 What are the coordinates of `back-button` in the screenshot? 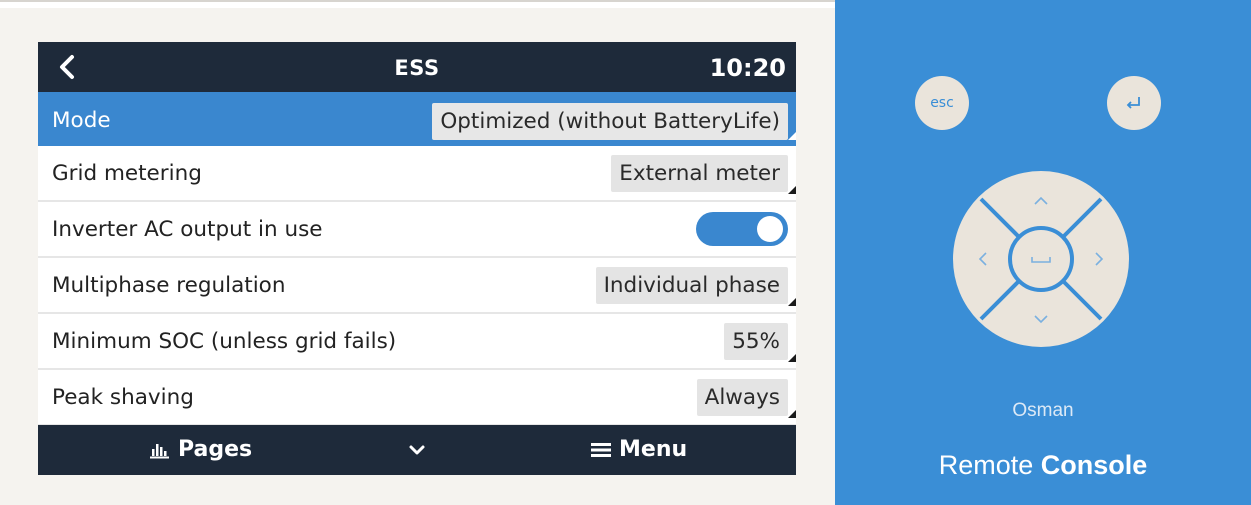 It's located at (67, 67).